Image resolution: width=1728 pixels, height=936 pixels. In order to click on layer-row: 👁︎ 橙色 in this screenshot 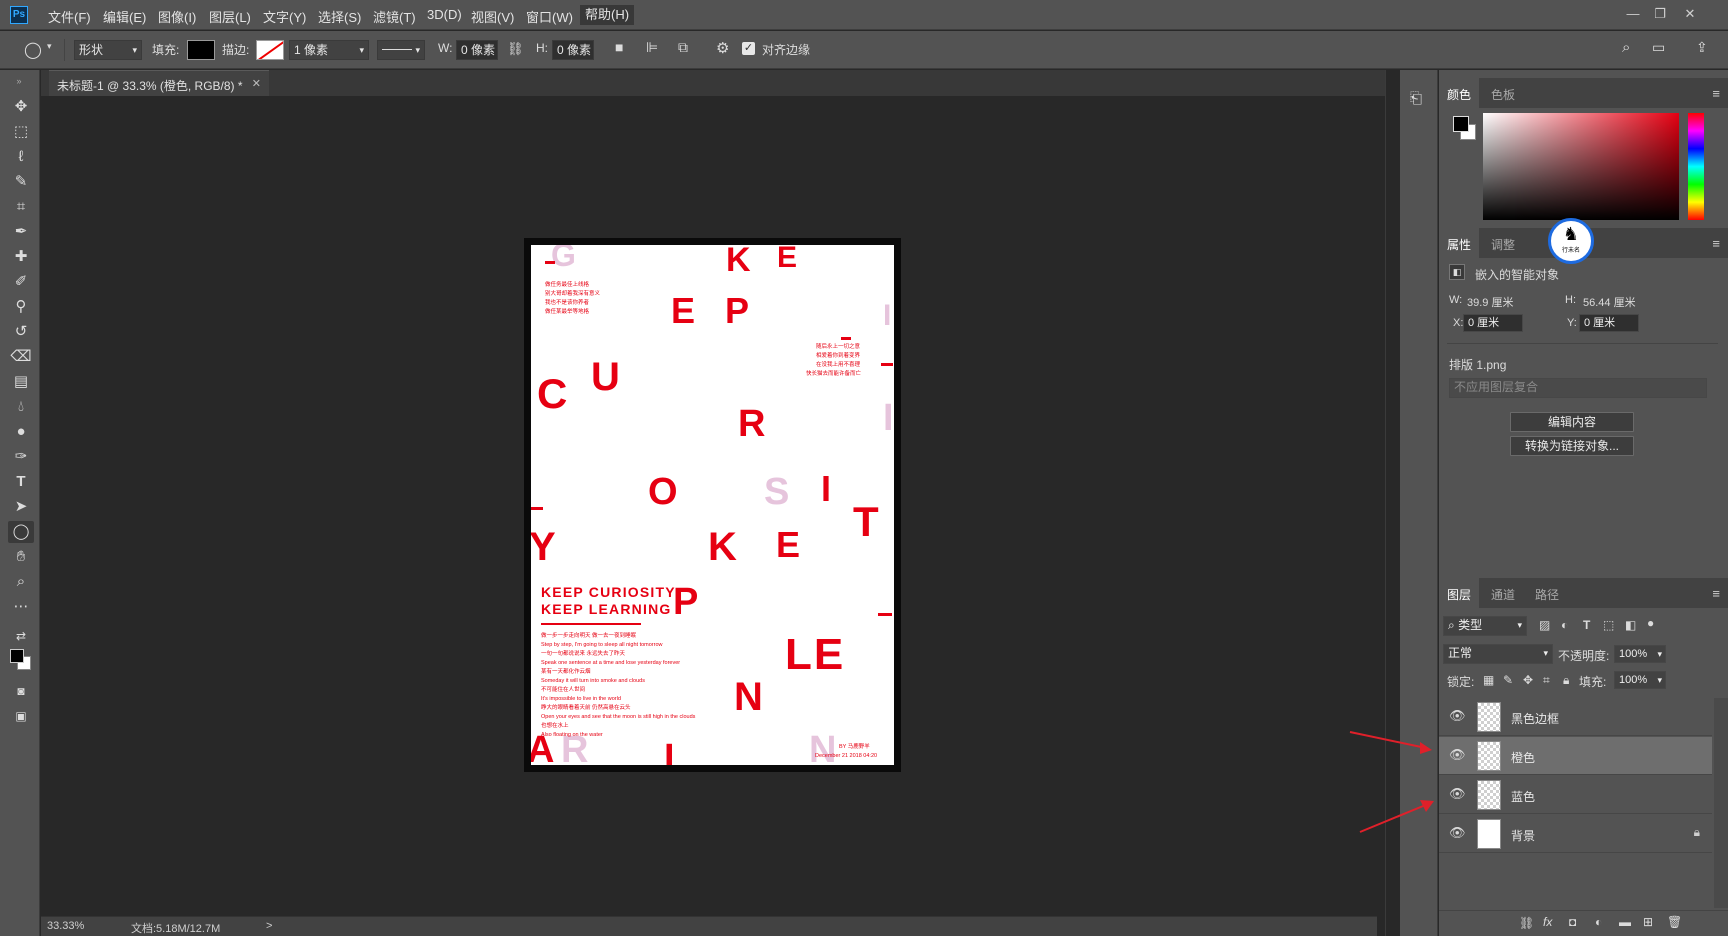, I will do `click(1575, 756)`.